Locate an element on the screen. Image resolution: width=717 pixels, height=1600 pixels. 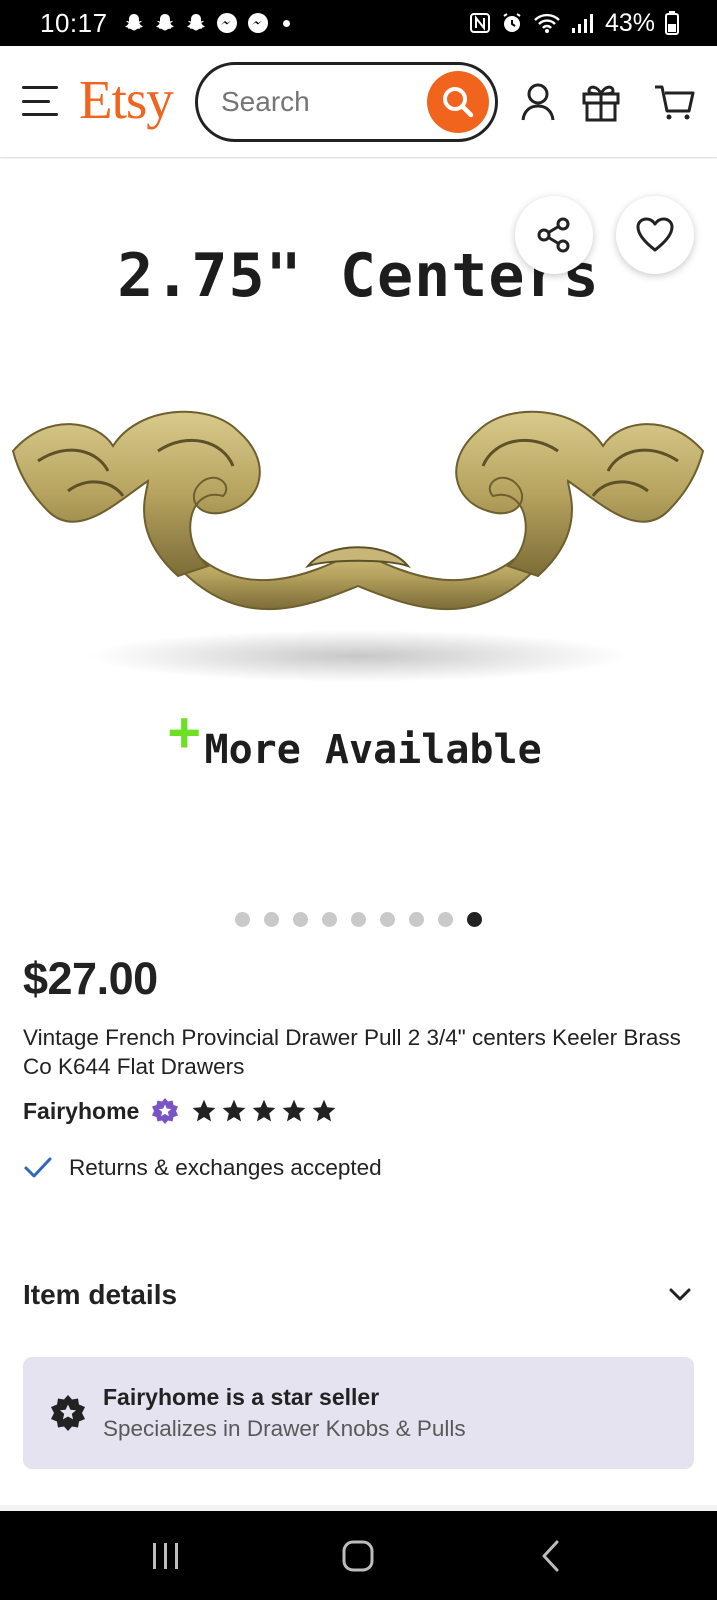
cart-icon is located at coordinates (675, 102).